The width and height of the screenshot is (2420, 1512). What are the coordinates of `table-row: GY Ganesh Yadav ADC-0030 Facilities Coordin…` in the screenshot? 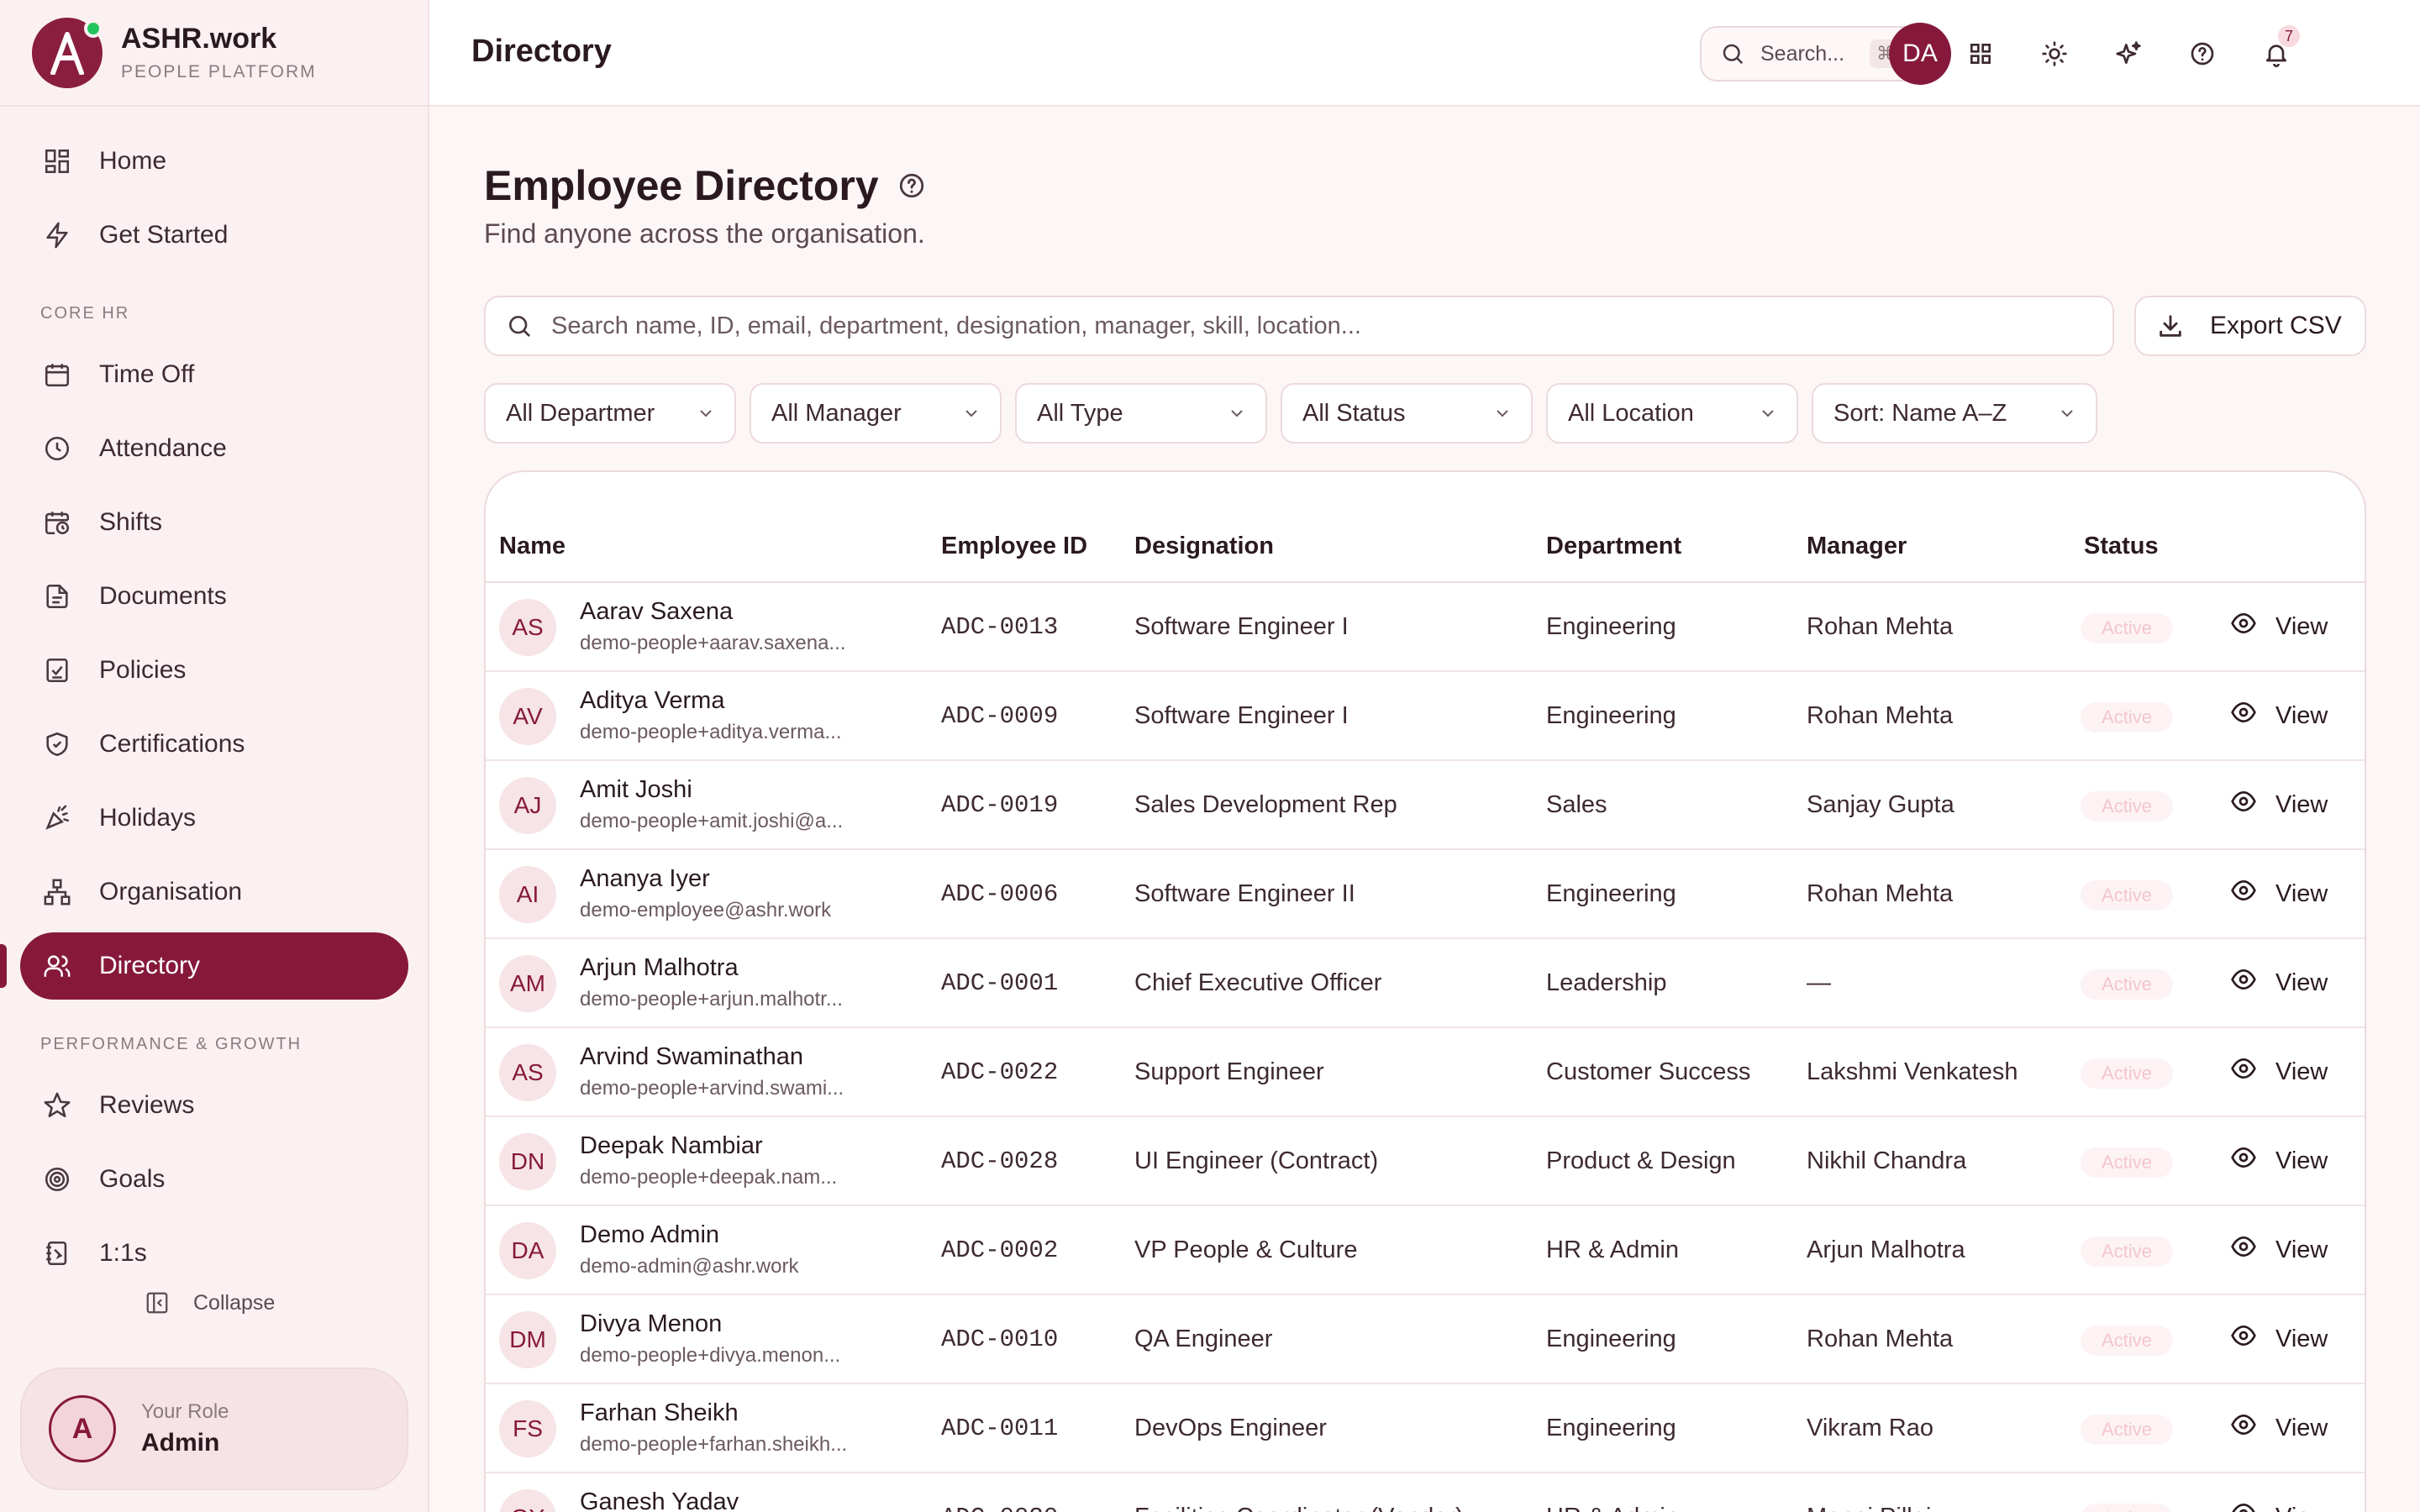 It's located at (1425, 1492).